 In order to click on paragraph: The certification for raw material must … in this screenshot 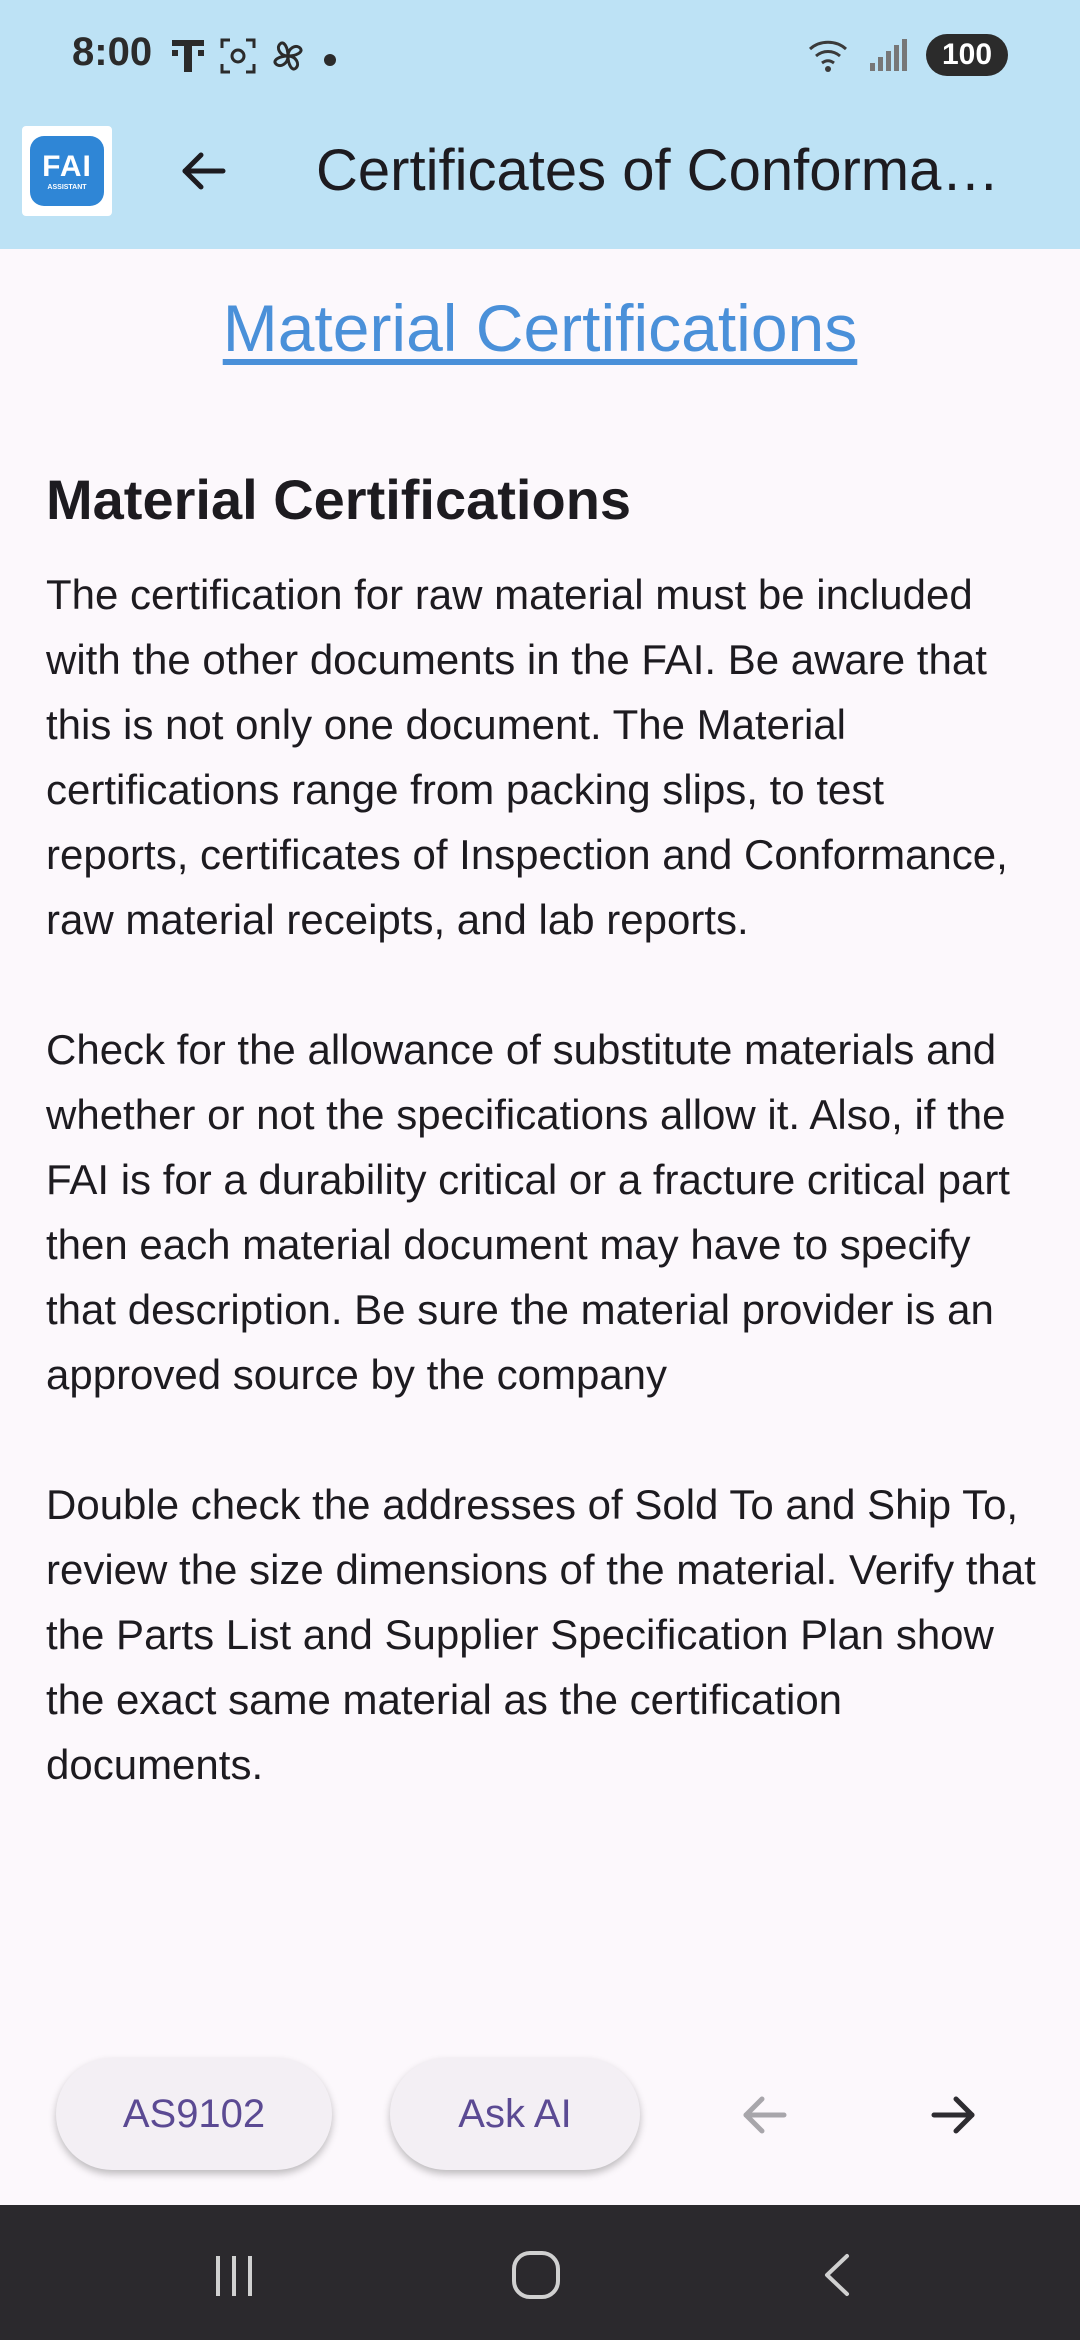, I will do `click(527, 757)`.